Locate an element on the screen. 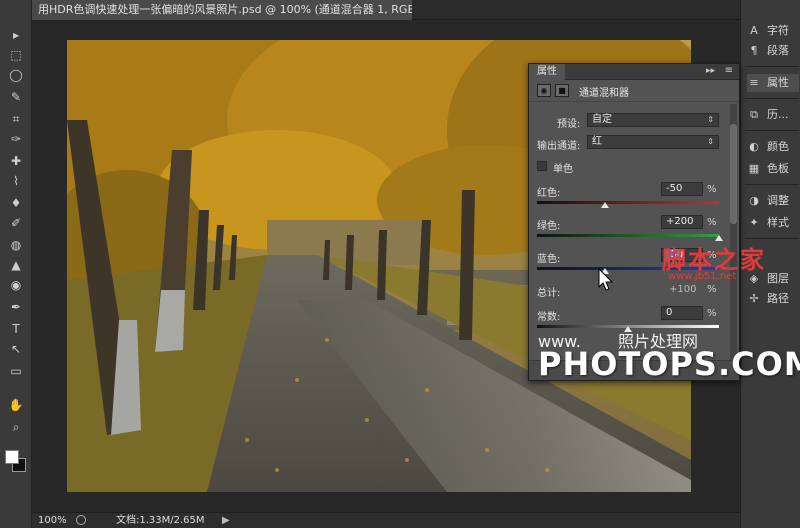  dock-item-properties: ≡ 属性 is located at coordinates (773, 83).